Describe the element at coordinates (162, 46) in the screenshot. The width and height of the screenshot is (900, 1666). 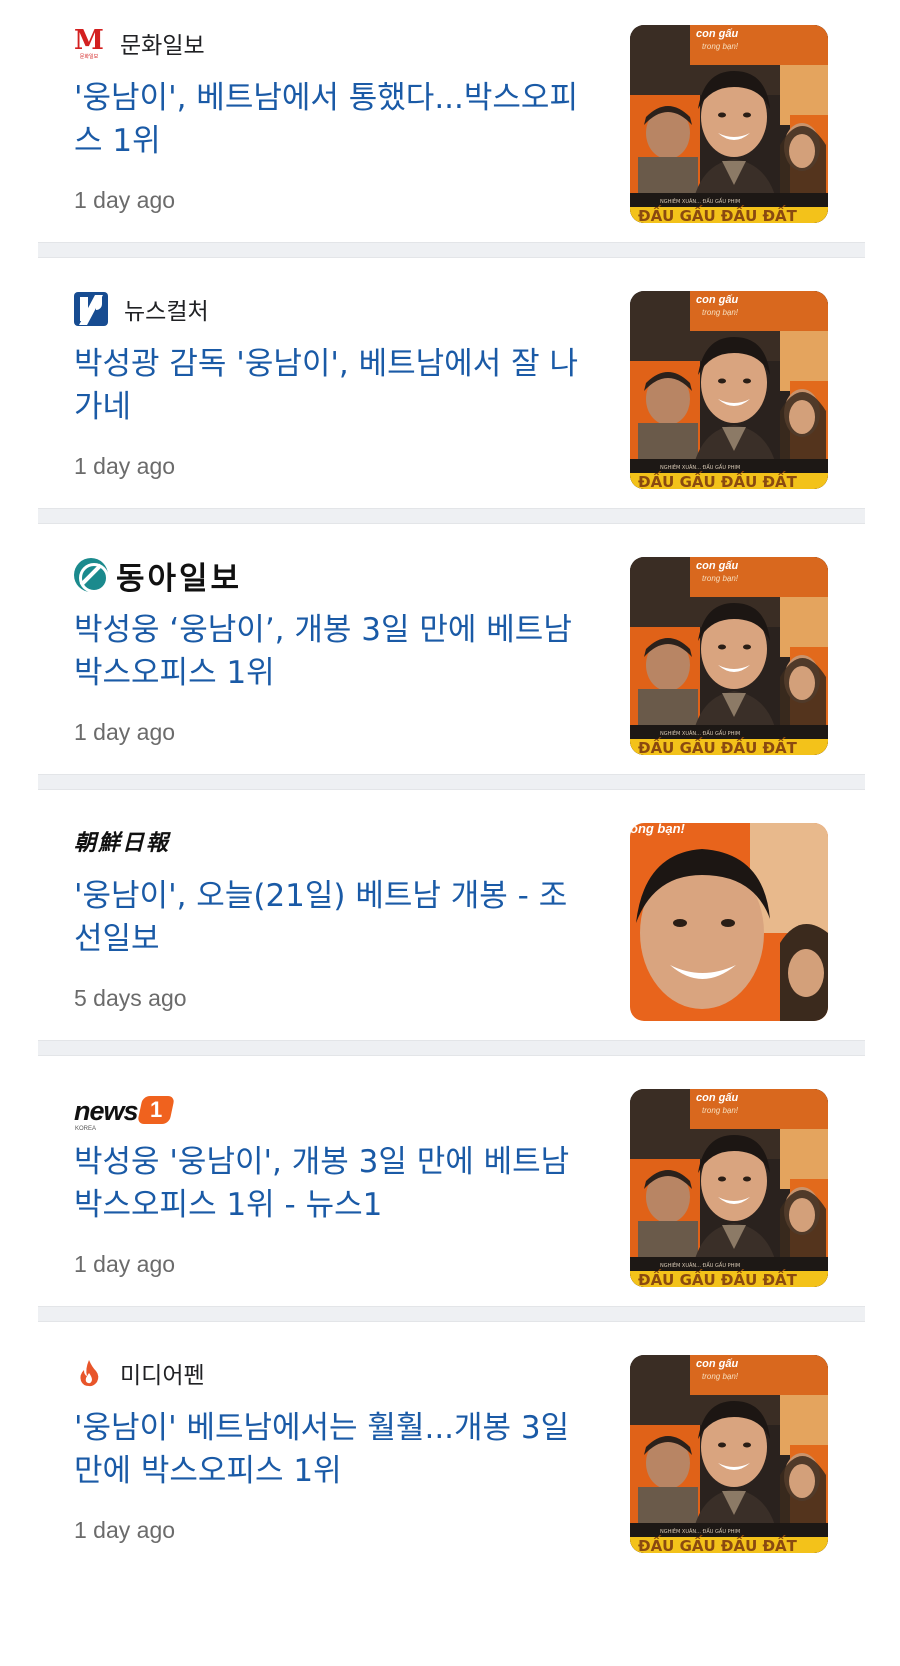
I see `source-name: 문화일보` at that location.